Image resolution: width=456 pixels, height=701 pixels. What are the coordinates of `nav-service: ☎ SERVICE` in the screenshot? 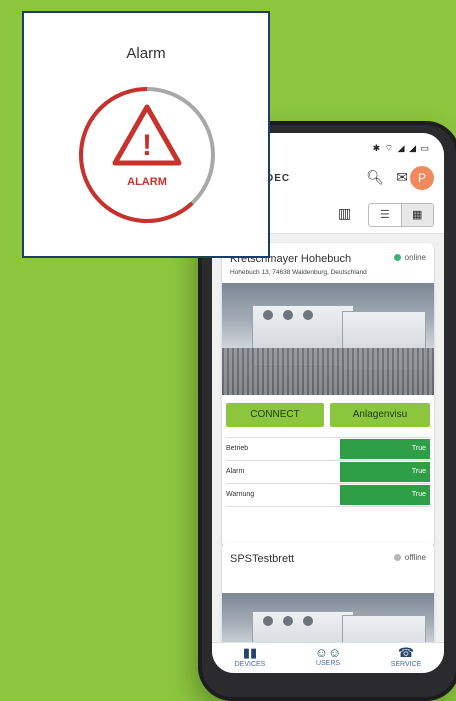 It's located at (406, 656).